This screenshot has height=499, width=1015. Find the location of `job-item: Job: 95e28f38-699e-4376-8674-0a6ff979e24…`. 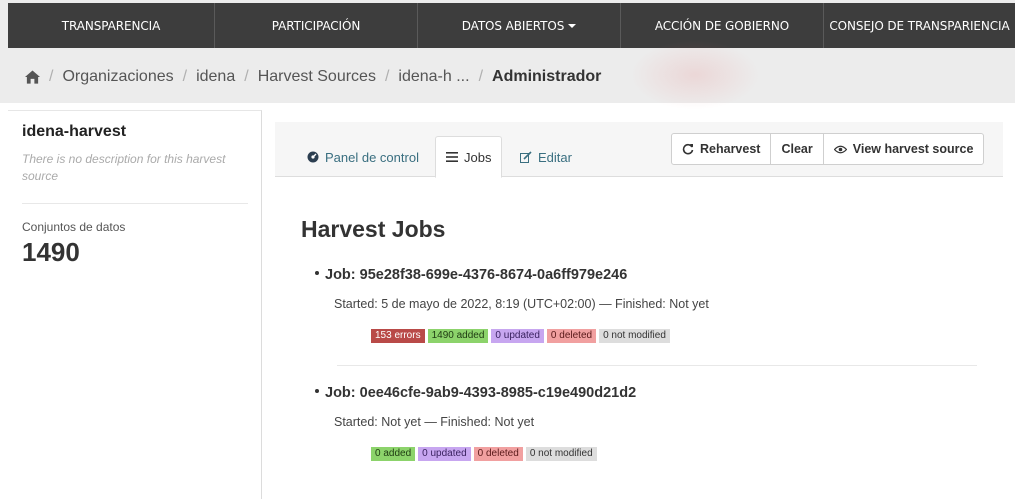

job-item: Job: 95e28f38-699e-4376-8674-0a6ff979e24… is located at coordinates (650, 305).